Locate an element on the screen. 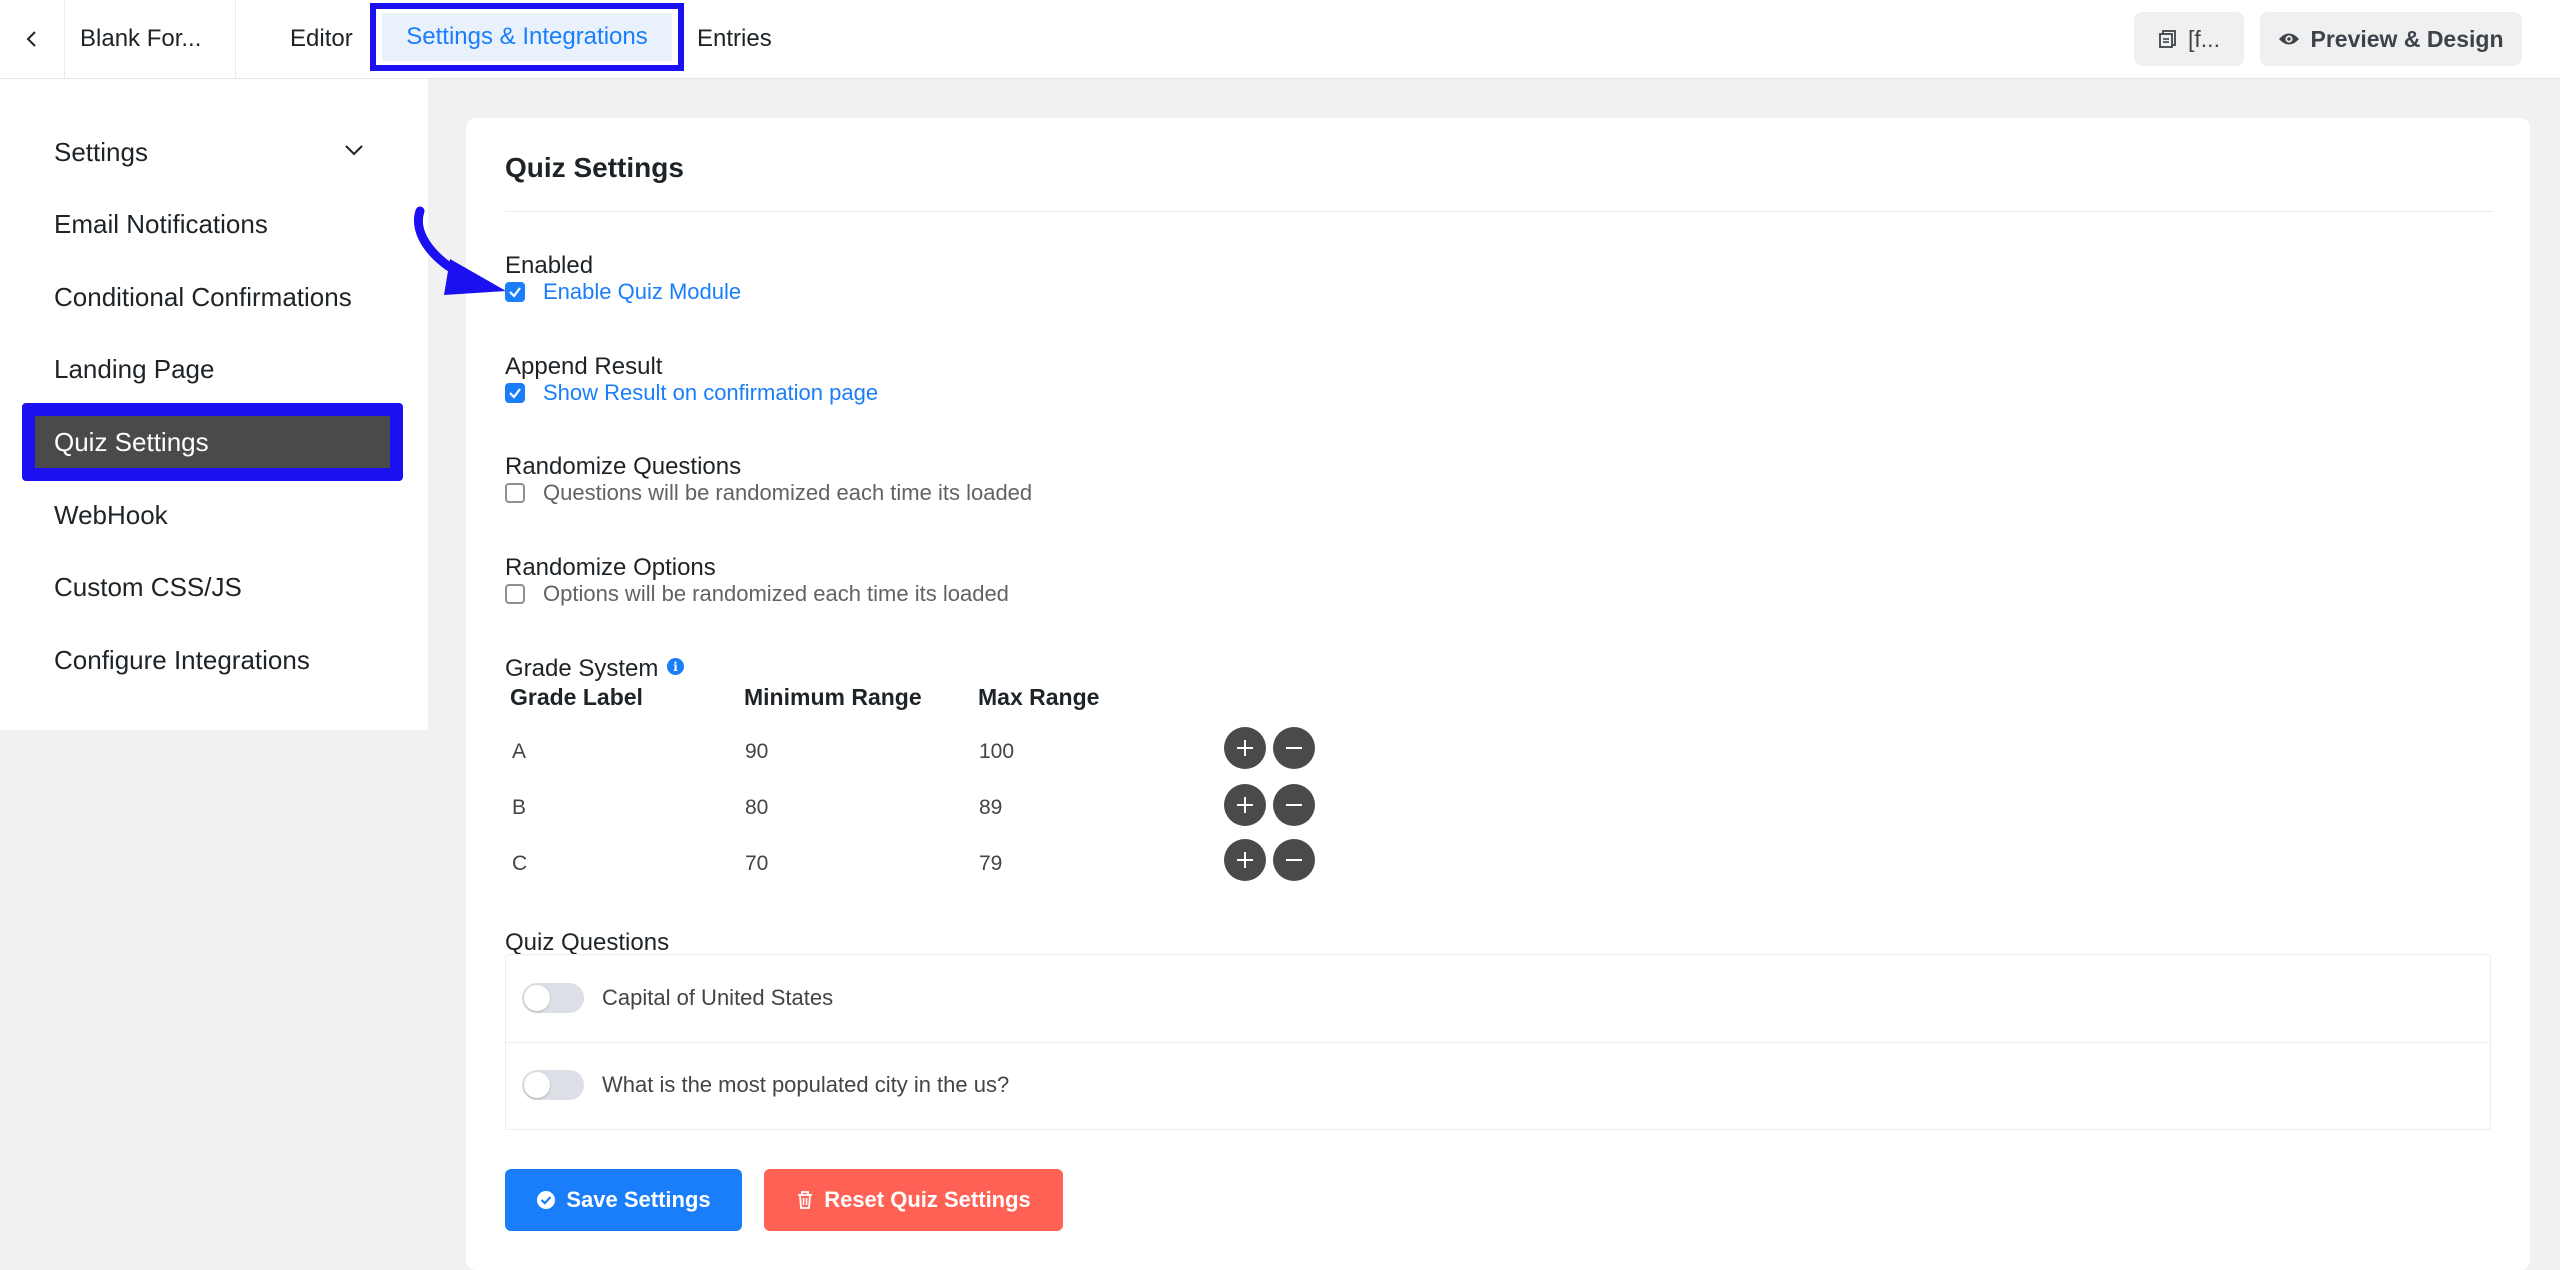 This screenshot has width=2560, height=1270. grade-label-cell: A is located at coordinates (519, 752).